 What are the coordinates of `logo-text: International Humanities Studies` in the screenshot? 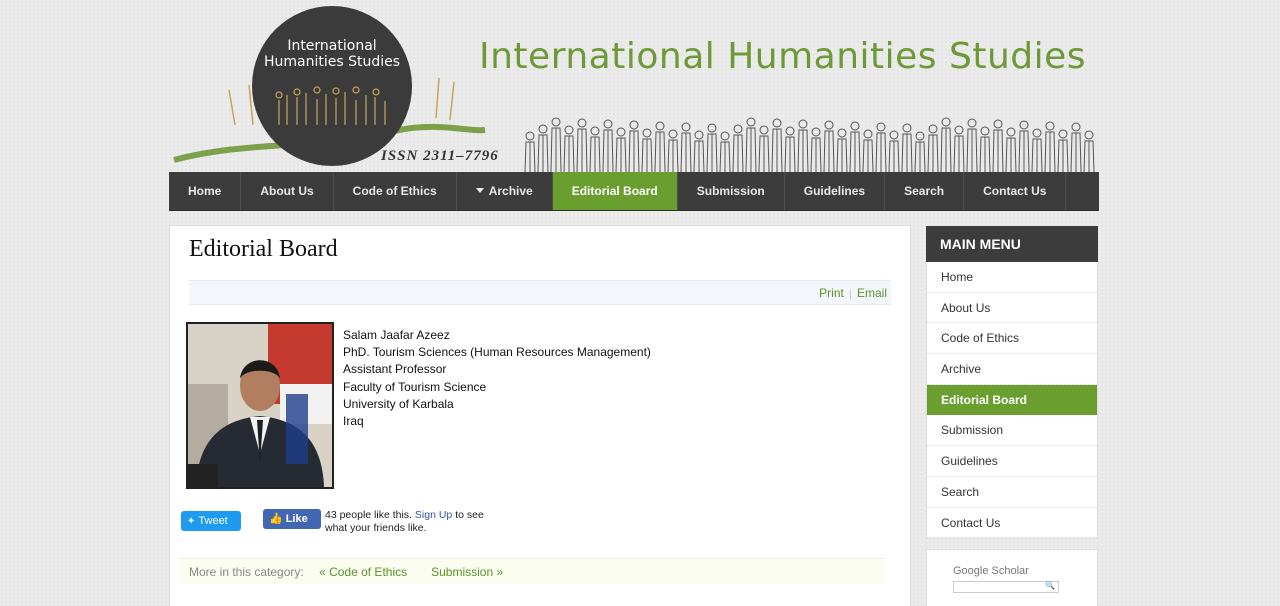 It's located at (332, 54).